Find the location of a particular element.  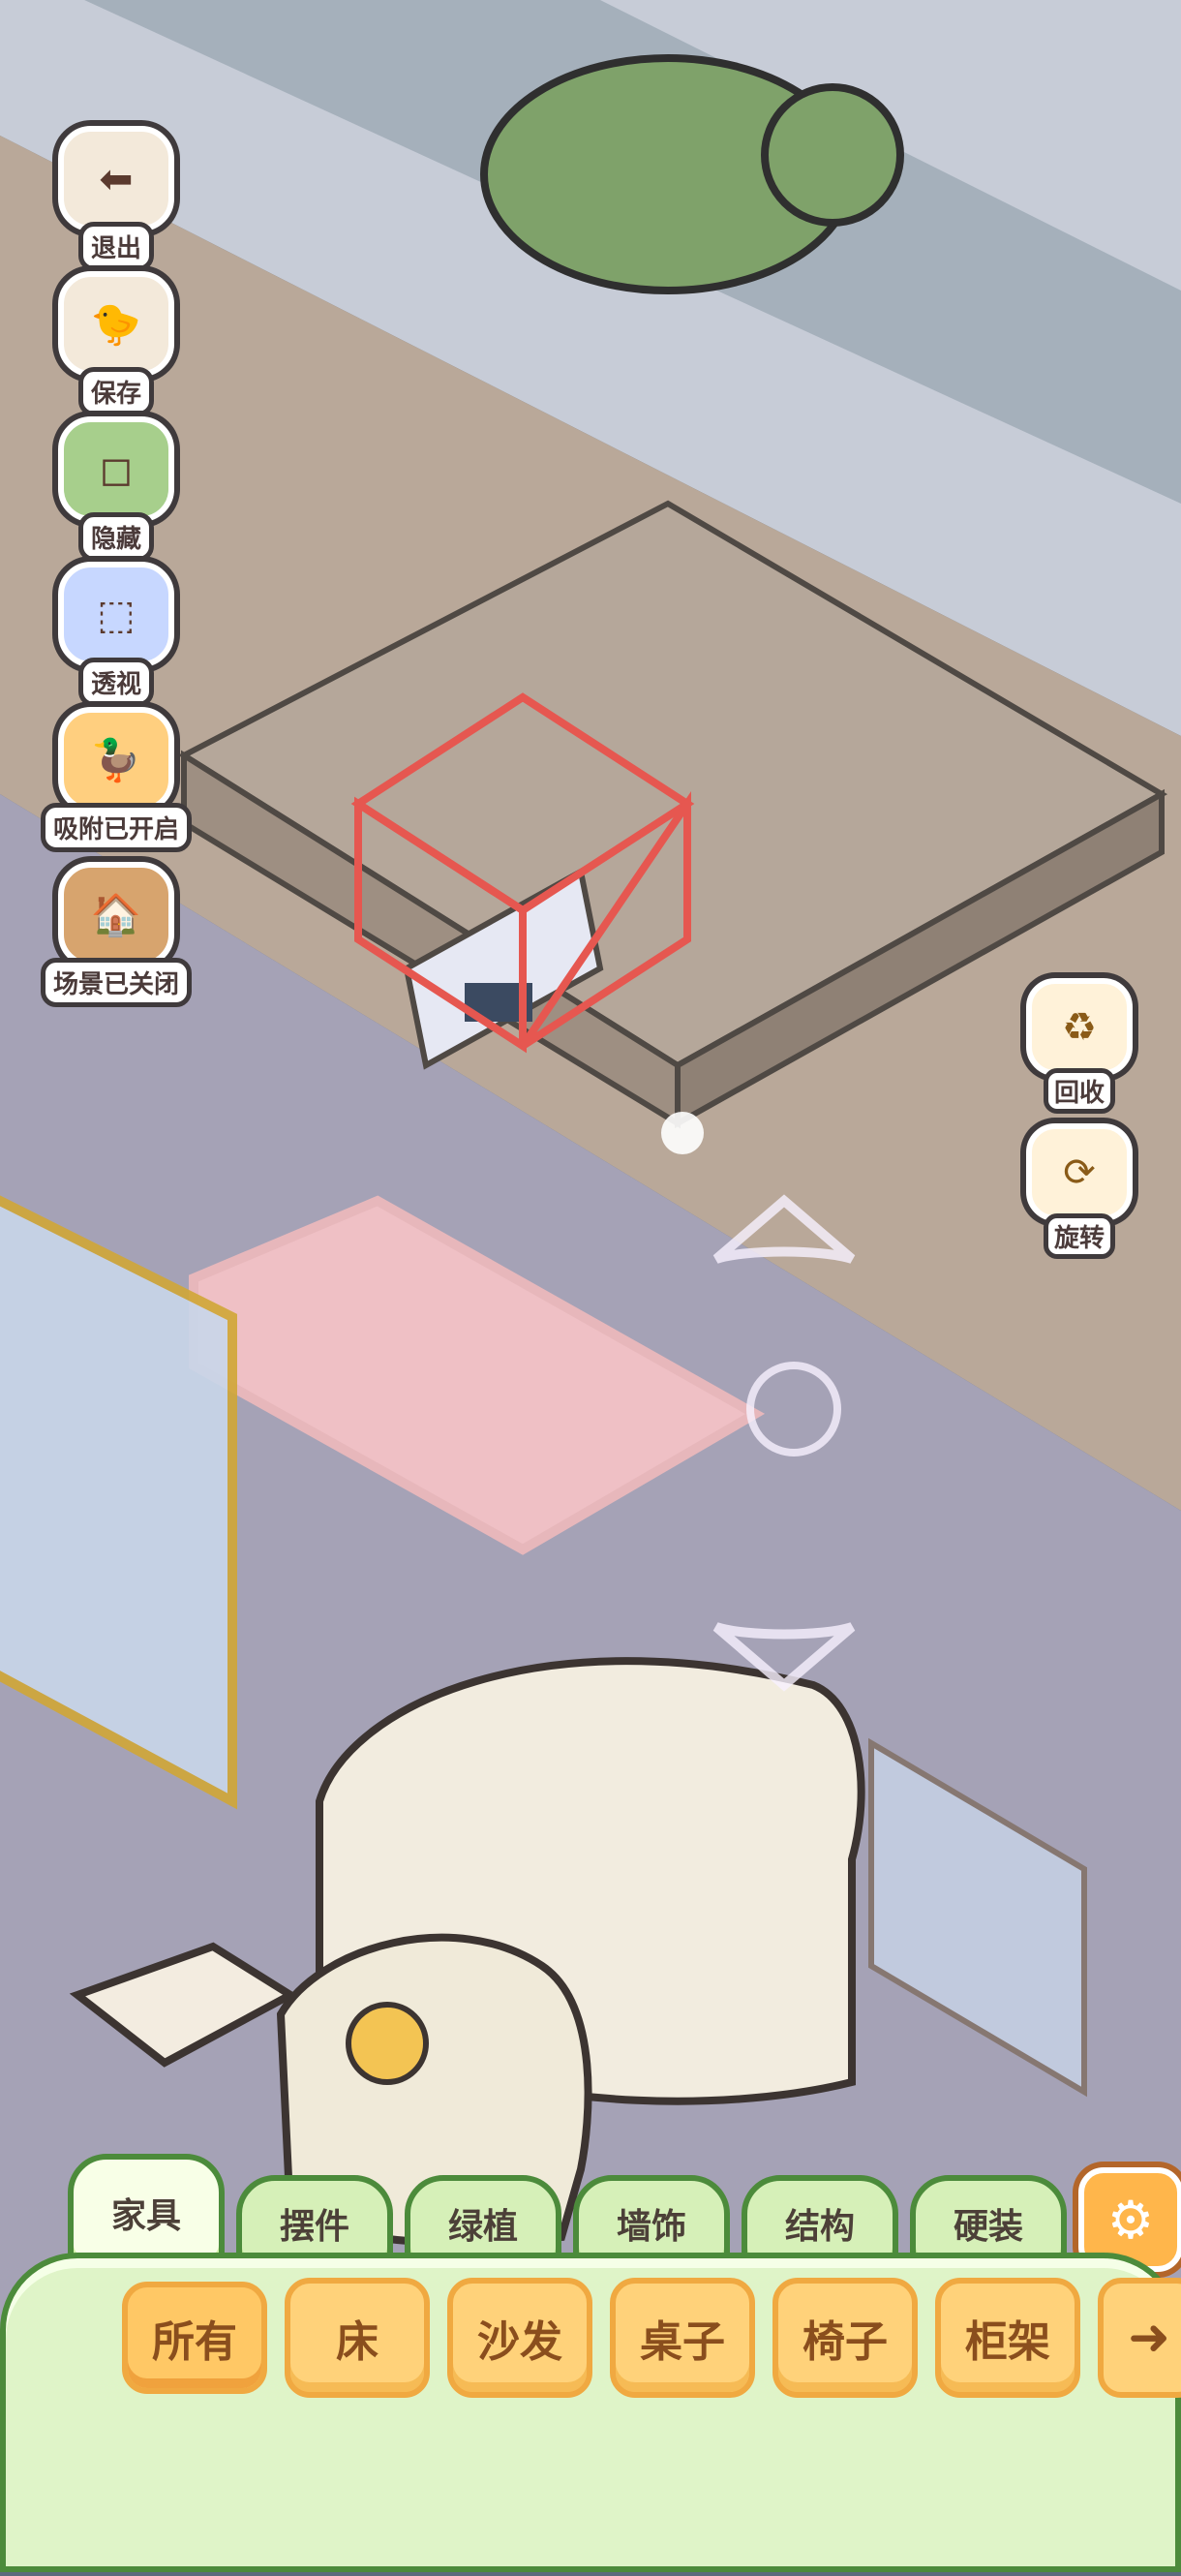

hide-frame-icon: ◻ is located at coordinates (116, 469).